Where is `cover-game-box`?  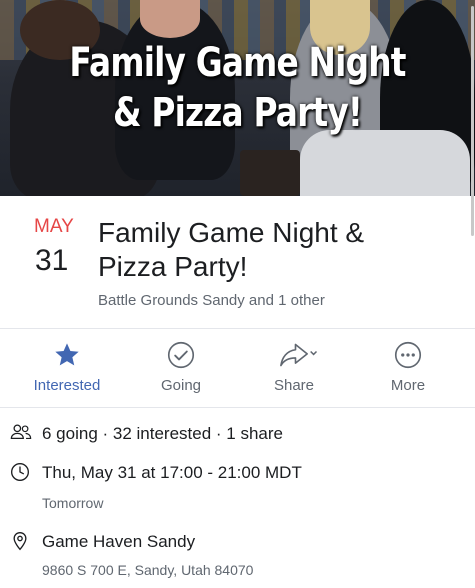
cover-game-box is located at coordinates (270, 173).